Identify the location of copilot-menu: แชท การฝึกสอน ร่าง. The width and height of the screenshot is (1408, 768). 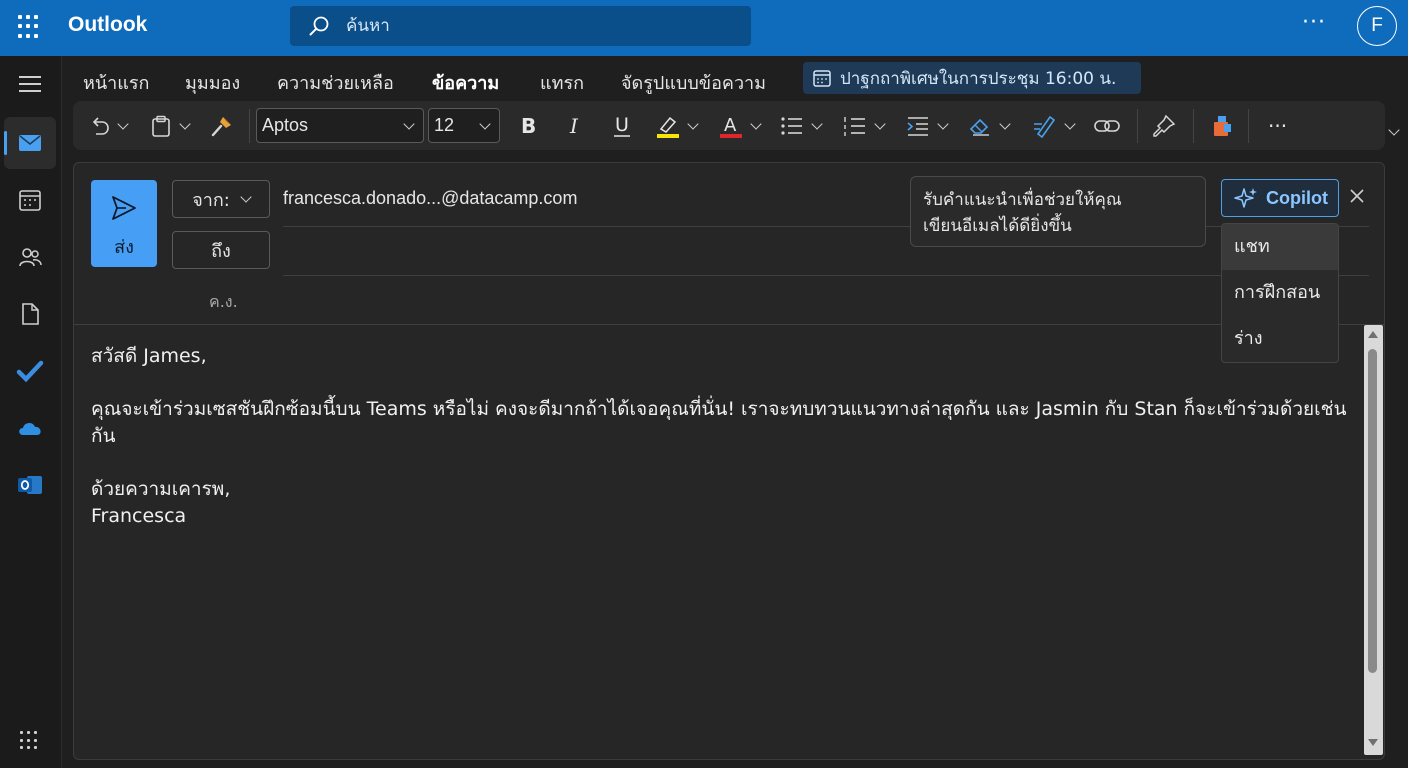
(1280, 293).